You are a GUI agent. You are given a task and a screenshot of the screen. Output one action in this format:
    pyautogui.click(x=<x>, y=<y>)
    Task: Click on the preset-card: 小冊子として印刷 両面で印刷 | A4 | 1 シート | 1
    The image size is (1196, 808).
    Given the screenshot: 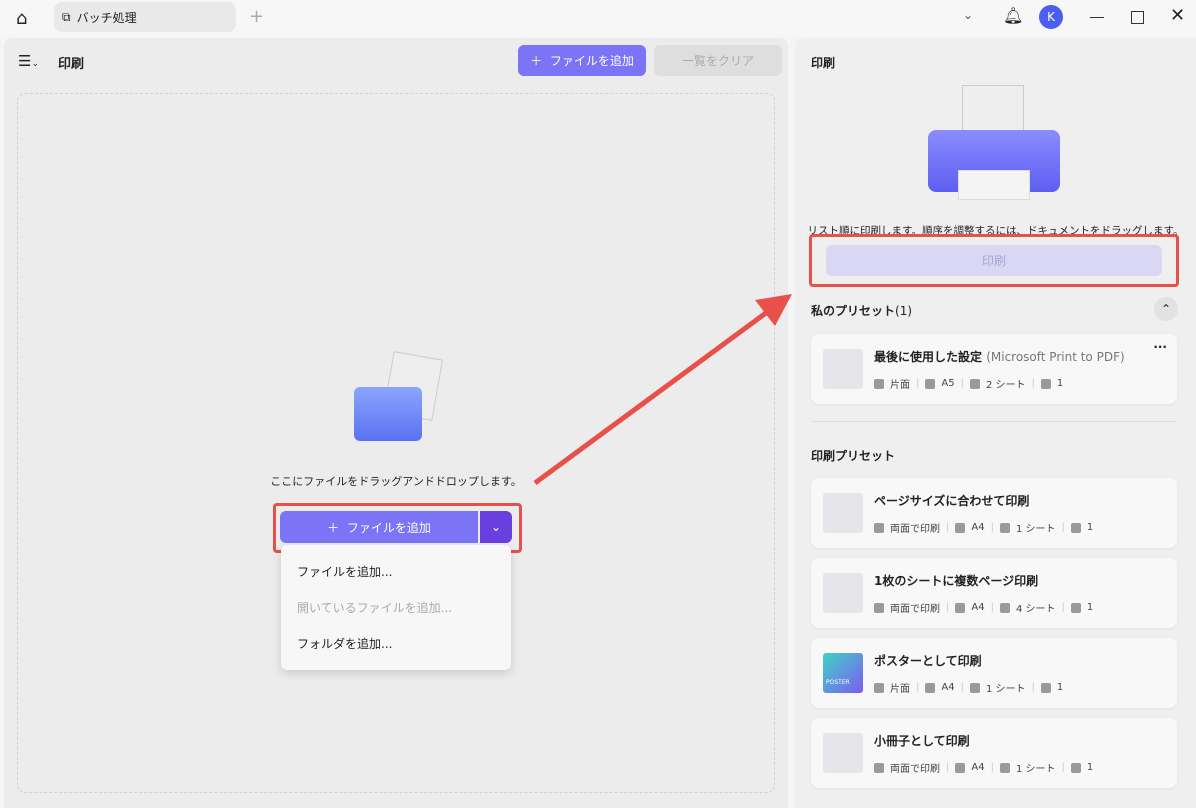 What is the action you would take?
    pyautogui.click(x=994, y=753)
    